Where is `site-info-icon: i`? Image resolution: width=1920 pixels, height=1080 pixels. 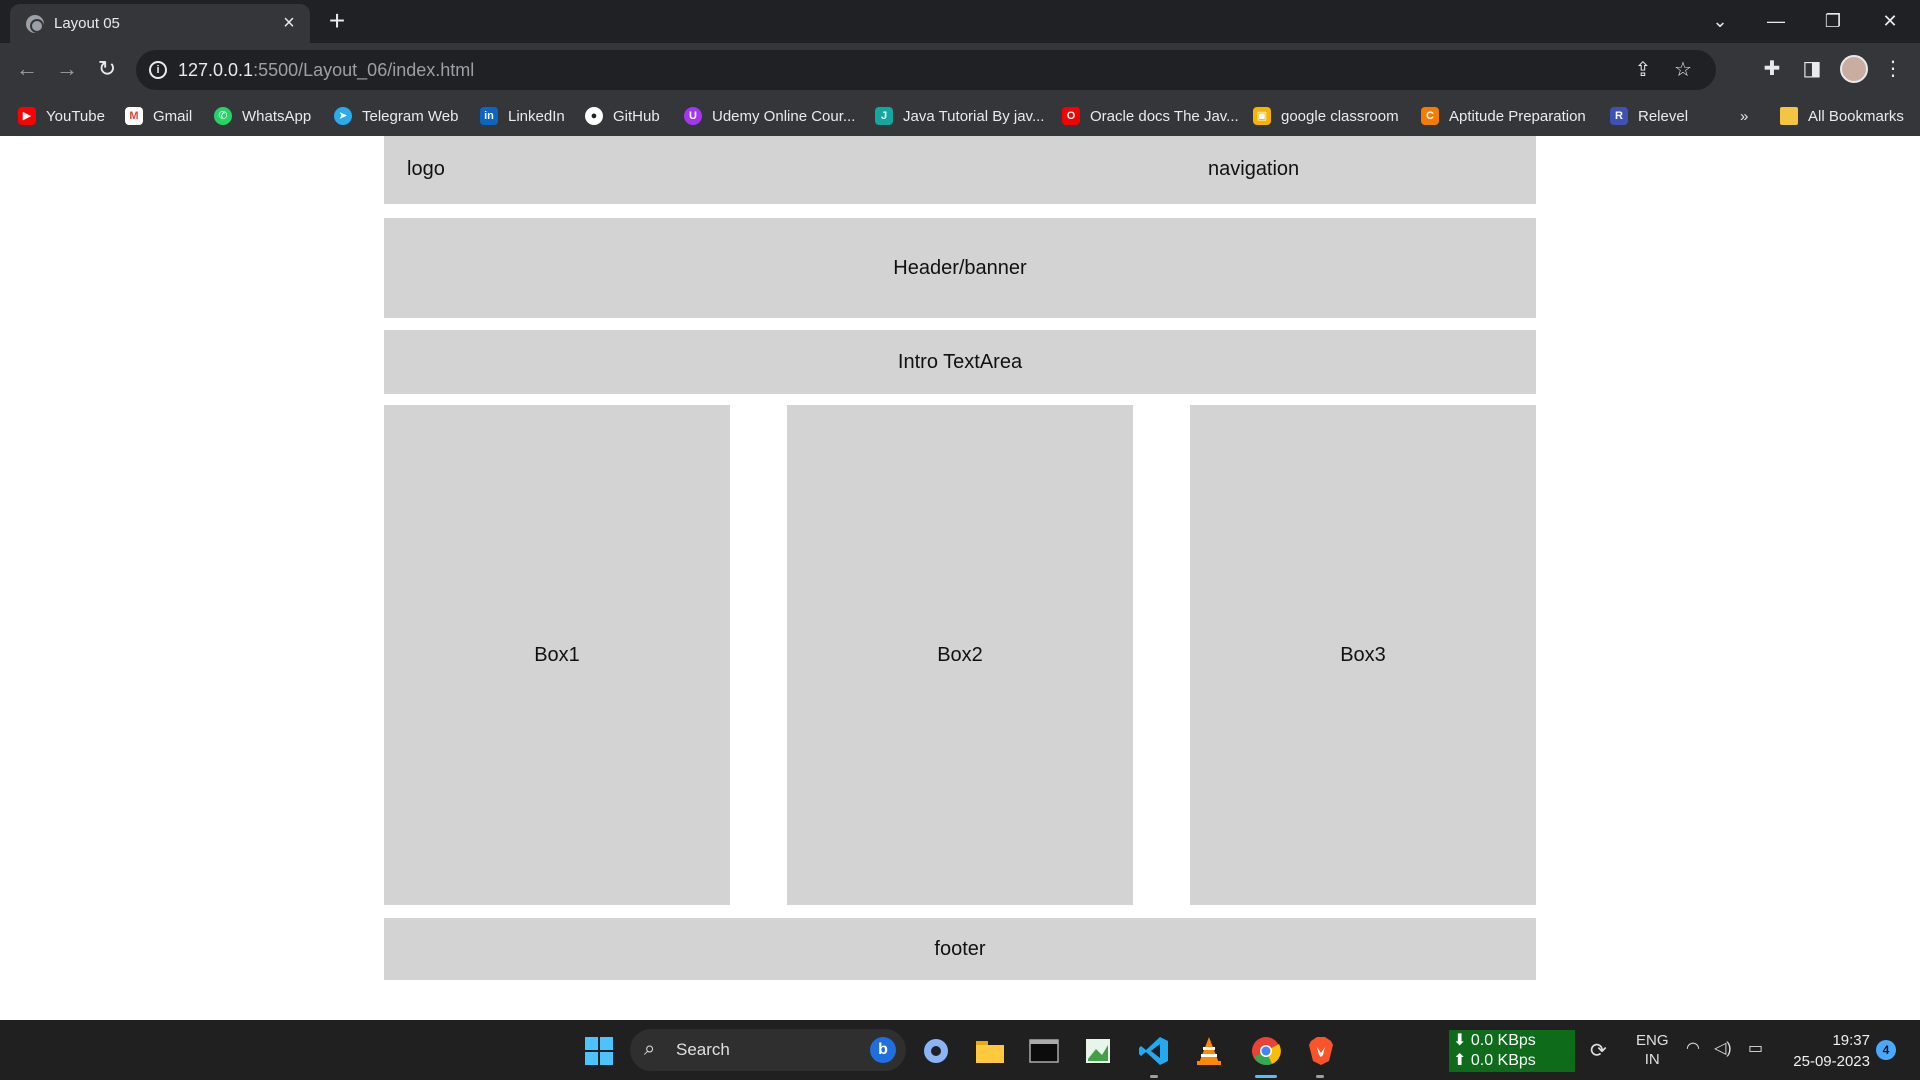 site-info-icon: i is located at coordinates (158, 70).